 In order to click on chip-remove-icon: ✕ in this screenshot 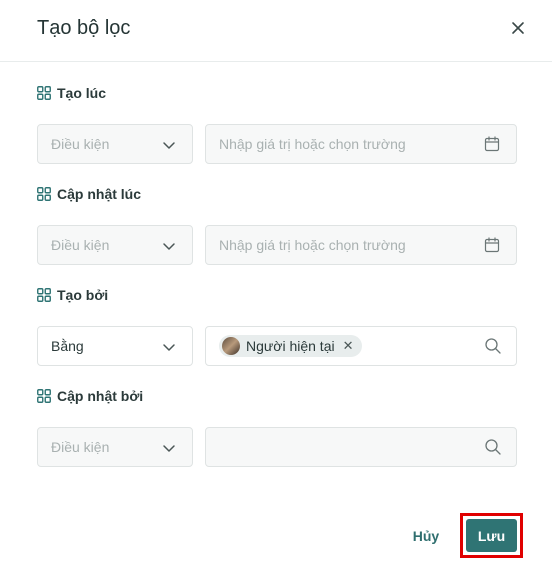, I will do `click(348, 346)`.